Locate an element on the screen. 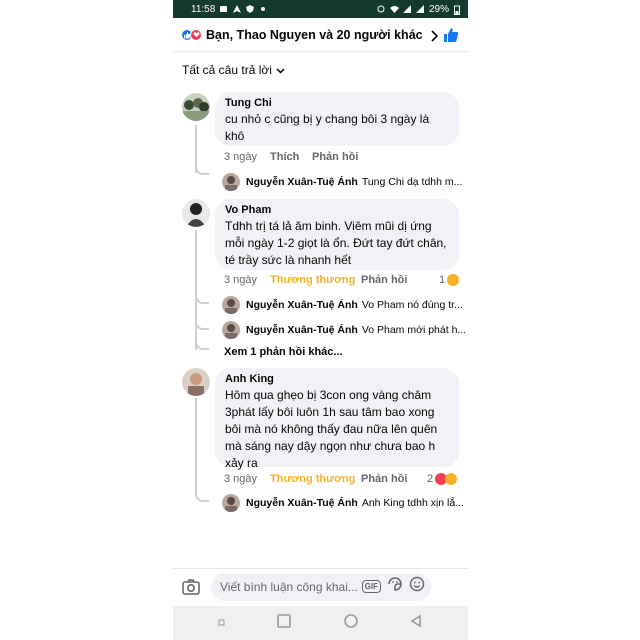 This screenshot has width=640, height=640. reactions-header: Bạn, Thao Nguyen và 20 người khác is located at coordinates (320, 35).